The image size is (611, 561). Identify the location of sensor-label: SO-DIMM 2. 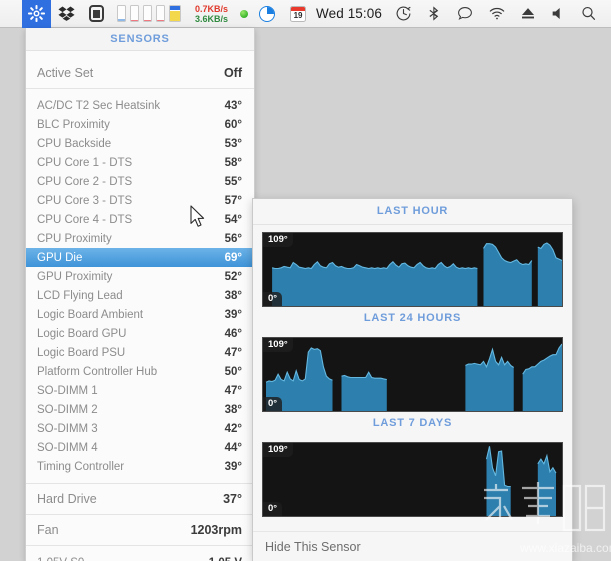
(67, 409).